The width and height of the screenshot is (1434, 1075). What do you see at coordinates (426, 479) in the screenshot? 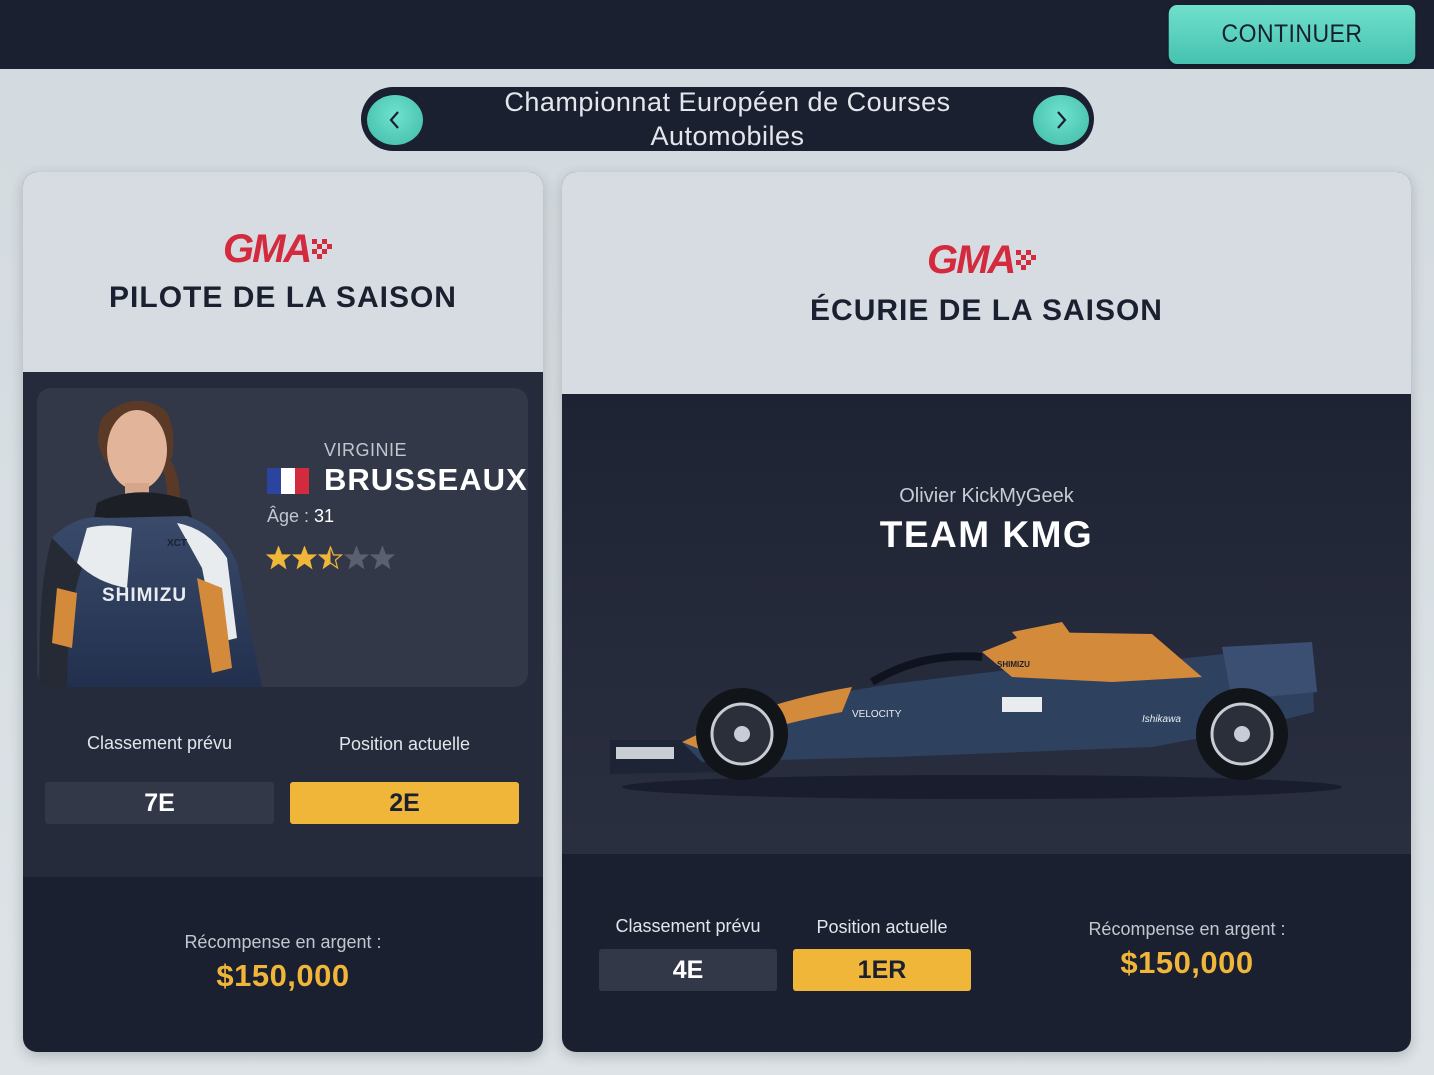
I see `driver-last-name: BRUSSEAUX` at bounding box center [426, 479].